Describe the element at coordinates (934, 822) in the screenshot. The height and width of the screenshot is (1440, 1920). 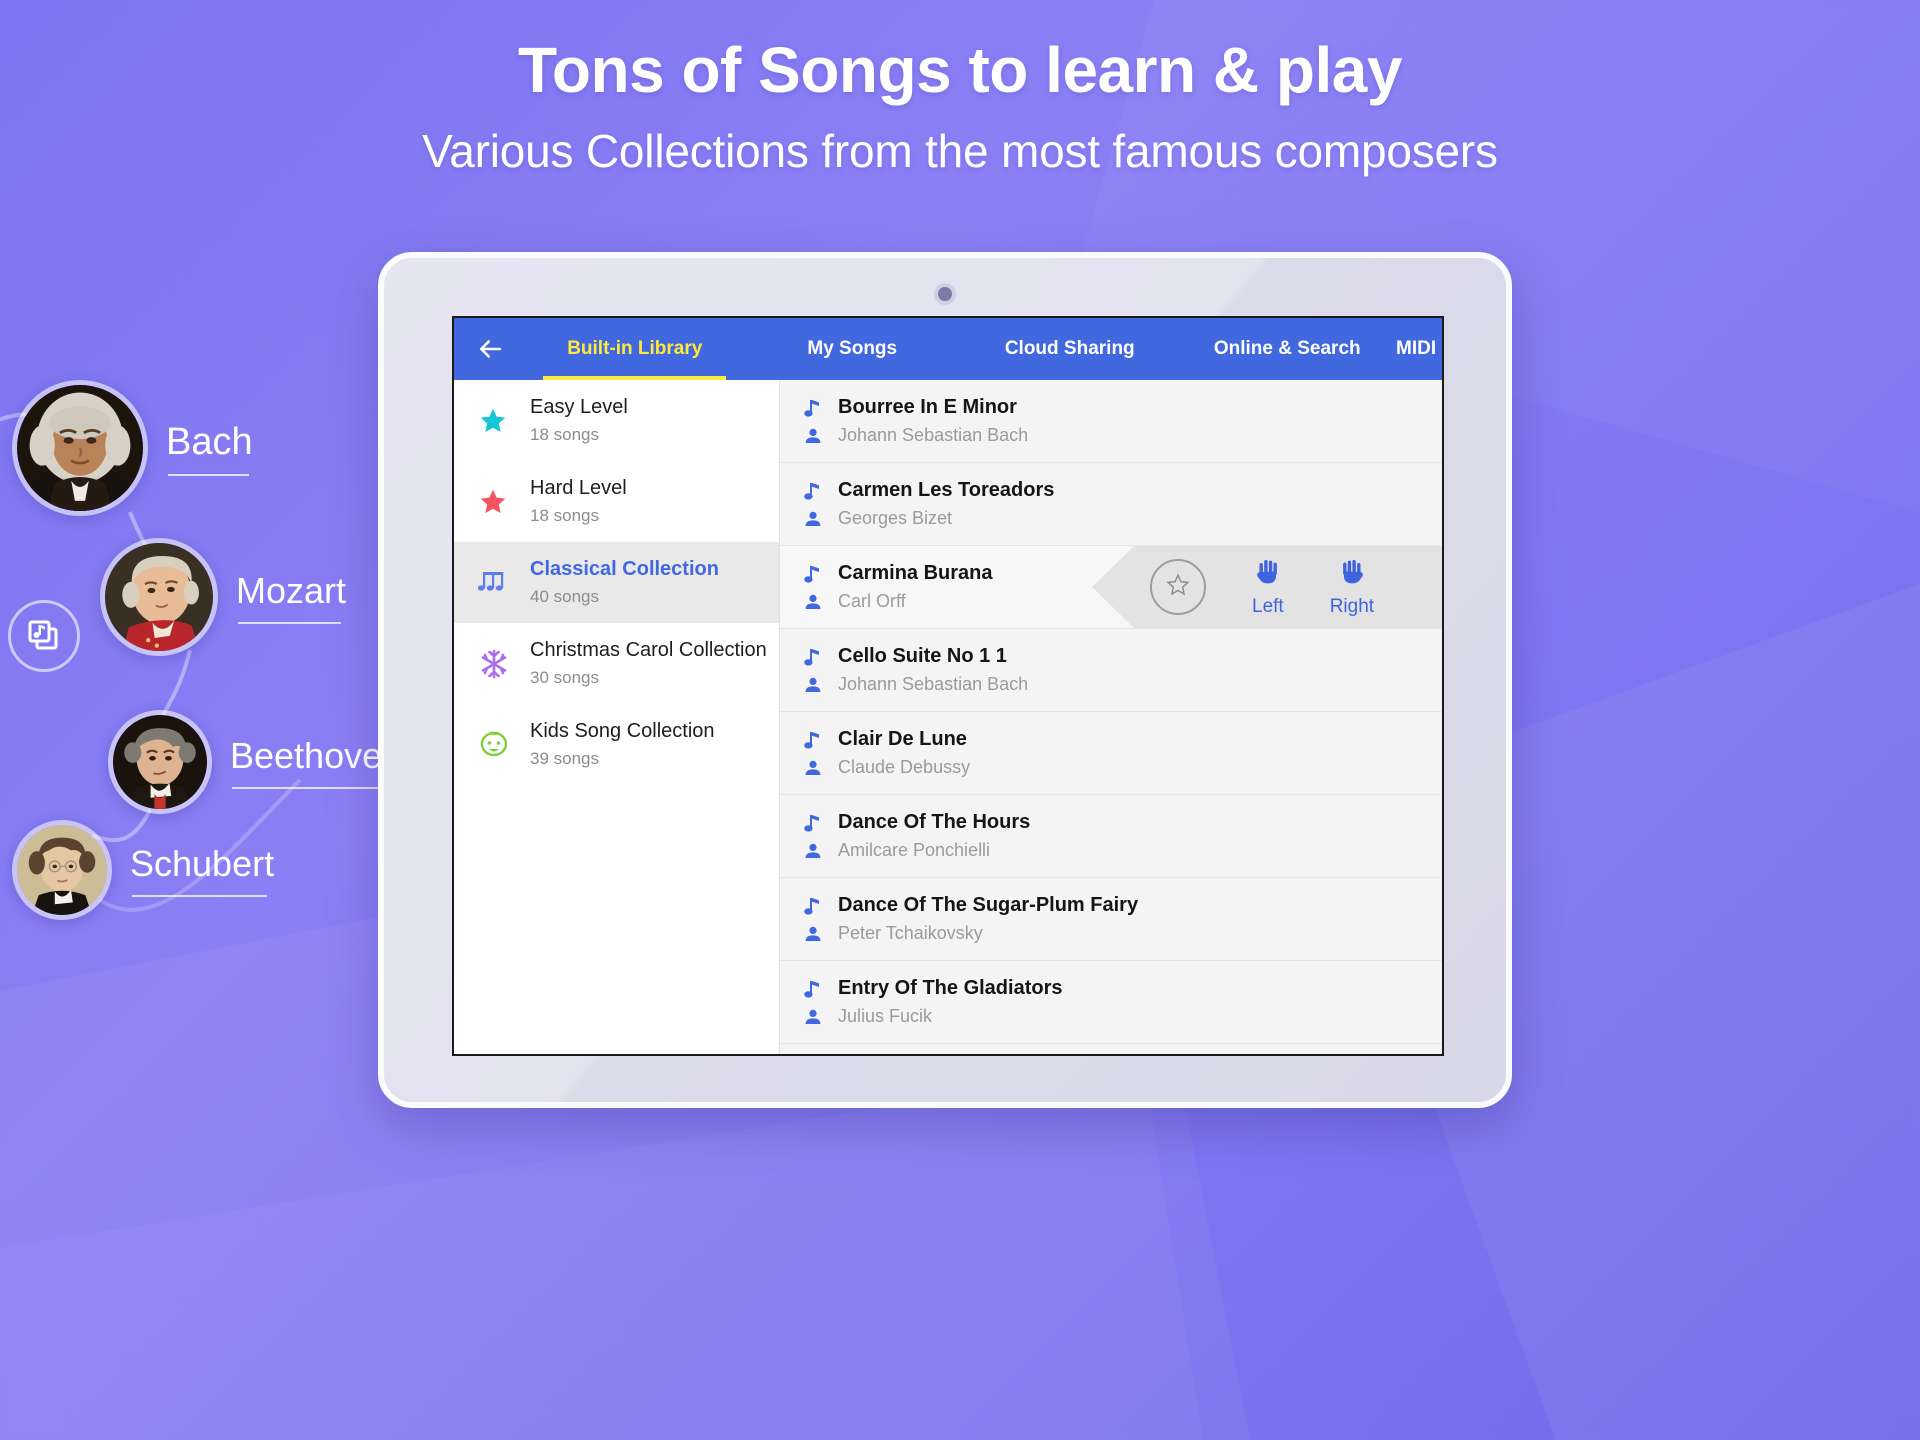
I see `song-title: Dance Of The Hours` at that location.